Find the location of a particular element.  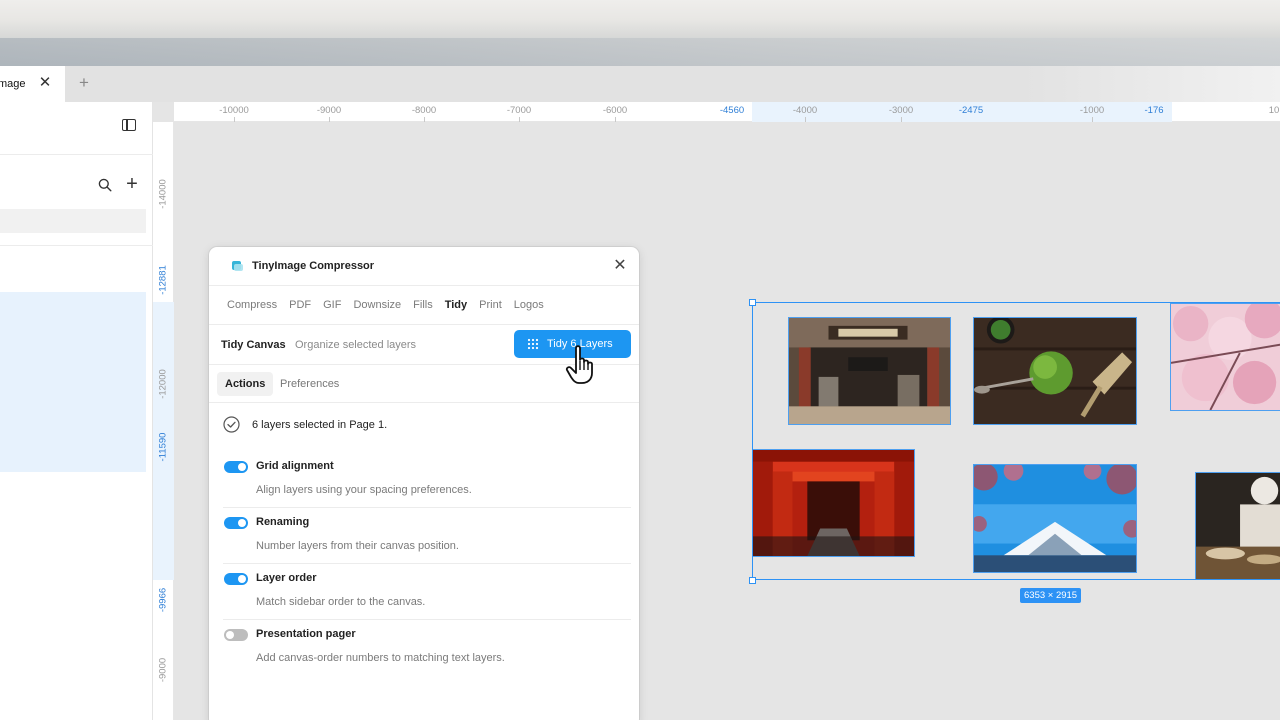

tab-bar: mage ✕ + is located at coordinates (640, 84).